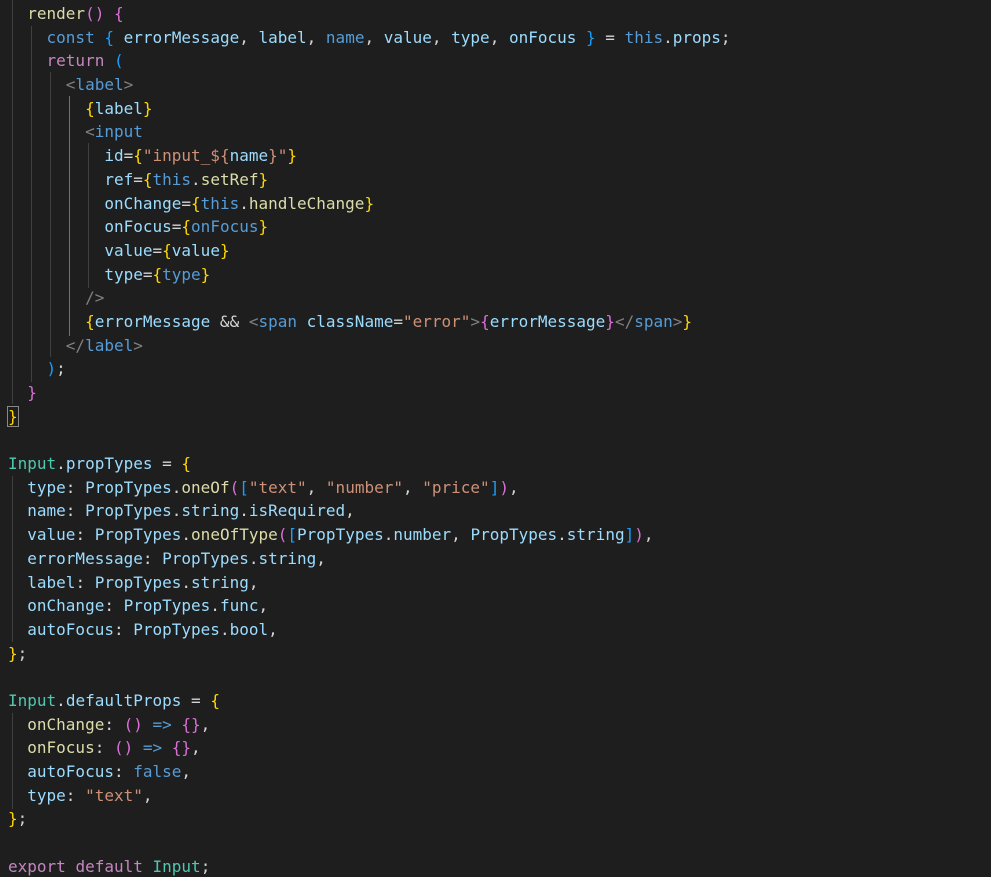  What do you see at coordinates (369, 630) in the screenshot?
I see `code-line: autoFocus: PropTypes.bool,` at bounding box center [369, 630].